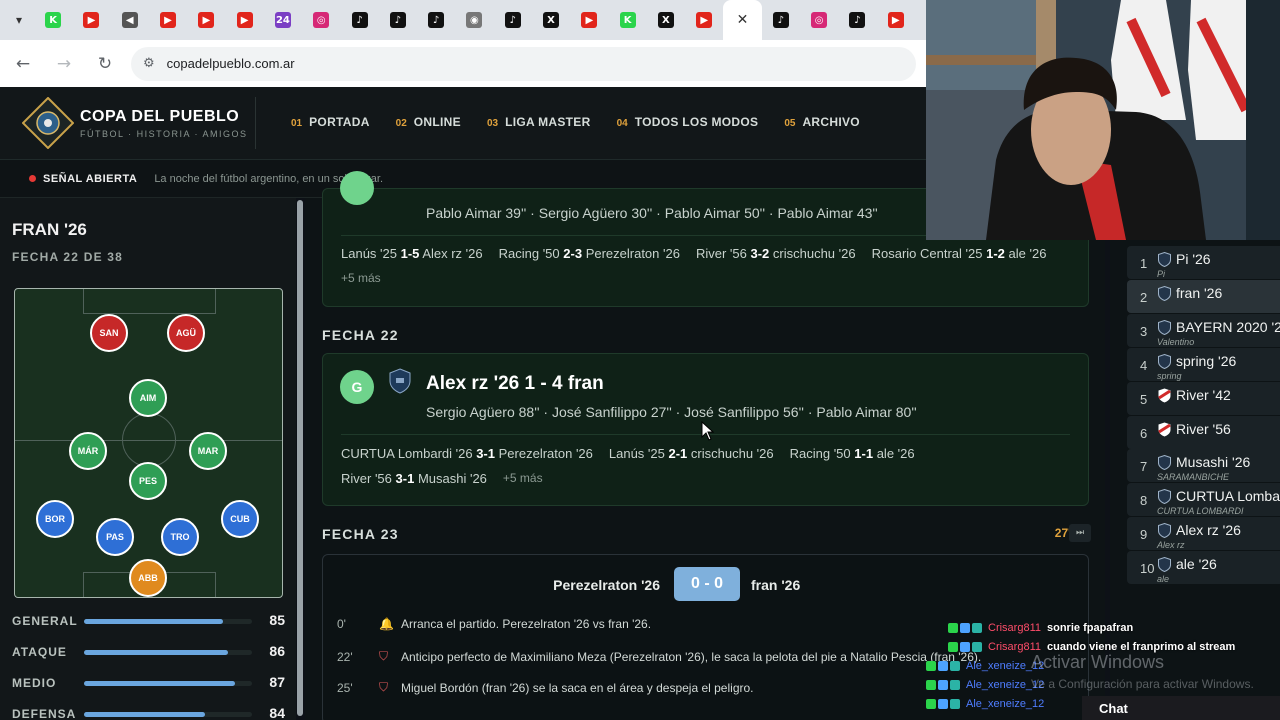  I want to click on standings-row: 3 BAYERN 2020 '26 Valentino, so click(1203, 330).